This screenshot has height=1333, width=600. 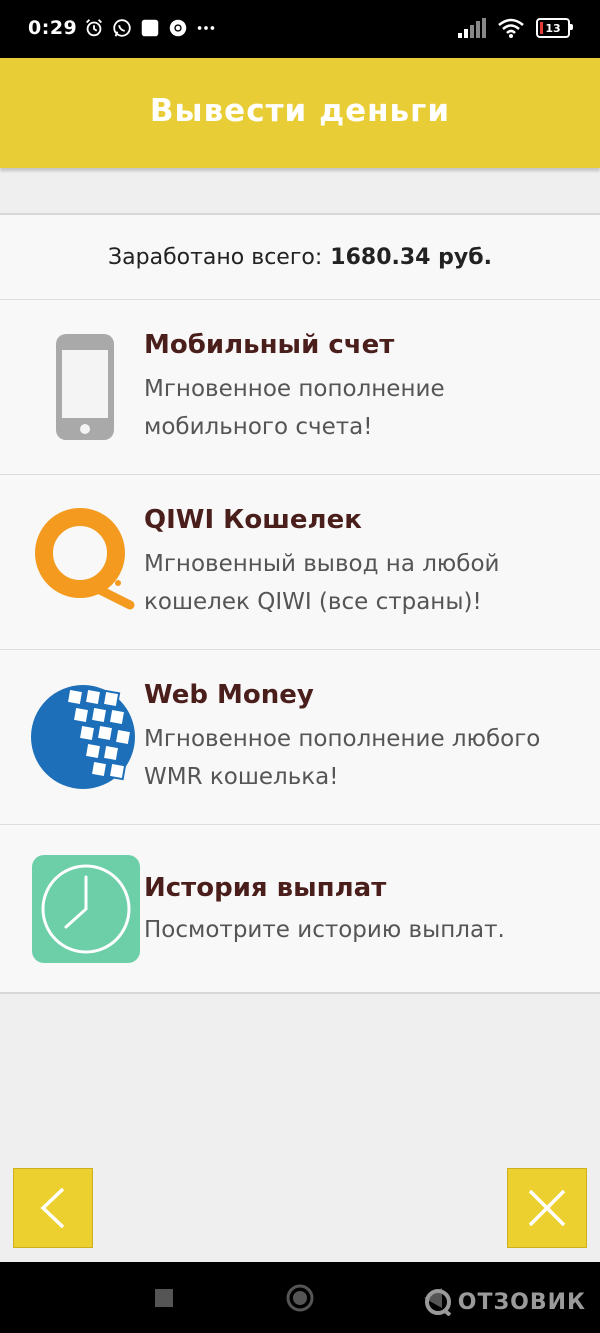 I want to click on method-title: Мобильный счет, so click(x=269, y=345).